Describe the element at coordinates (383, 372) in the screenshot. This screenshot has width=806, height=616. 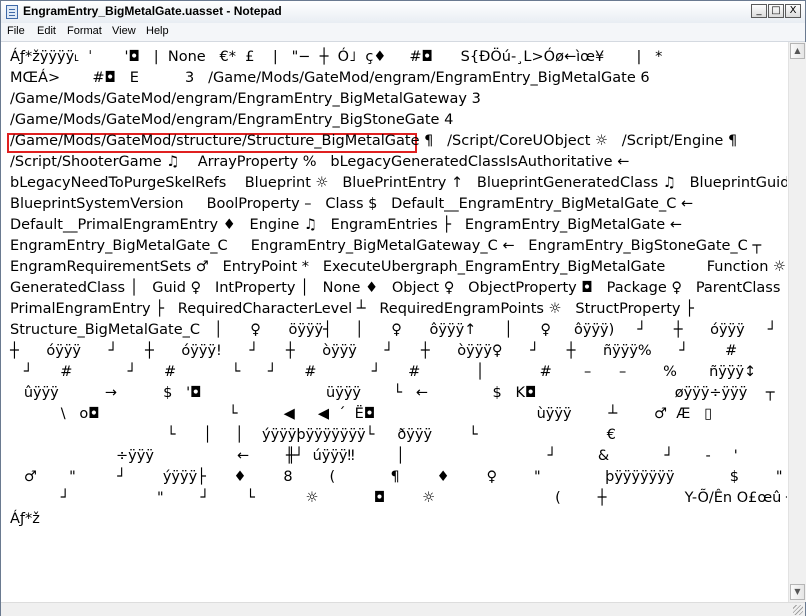
I see `text-line: ┘ # ┘ # └ ┘ # ┘ # │ # – – % ñÿÿÿ↕` at that location.